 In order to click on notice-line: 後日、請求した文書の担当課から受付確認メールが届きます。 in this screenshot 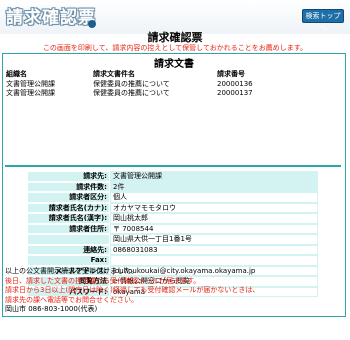, I will do `click(103, 280)`.